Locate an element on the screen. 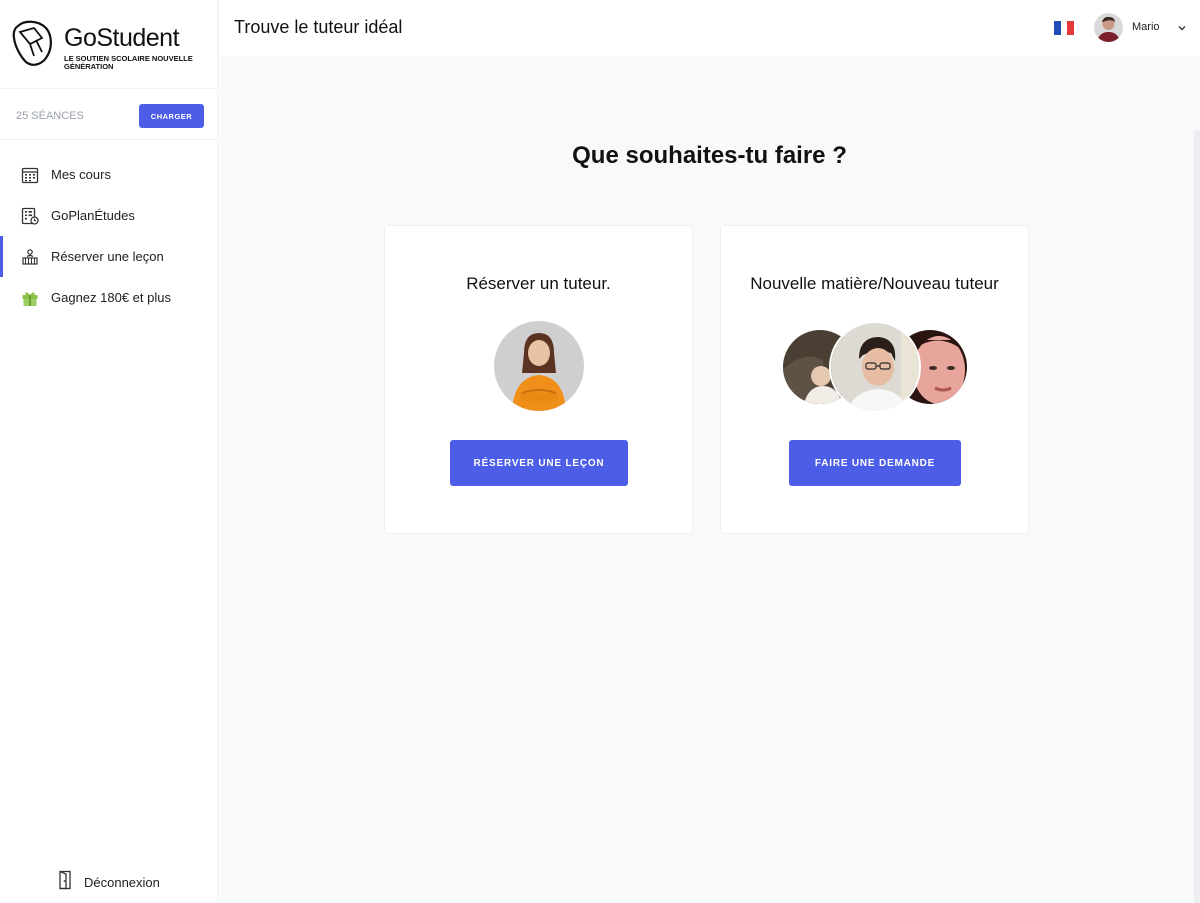 The width and height of the screenshot is (1200, 903). user-name: Mario is located at coordinates (1146, 27).